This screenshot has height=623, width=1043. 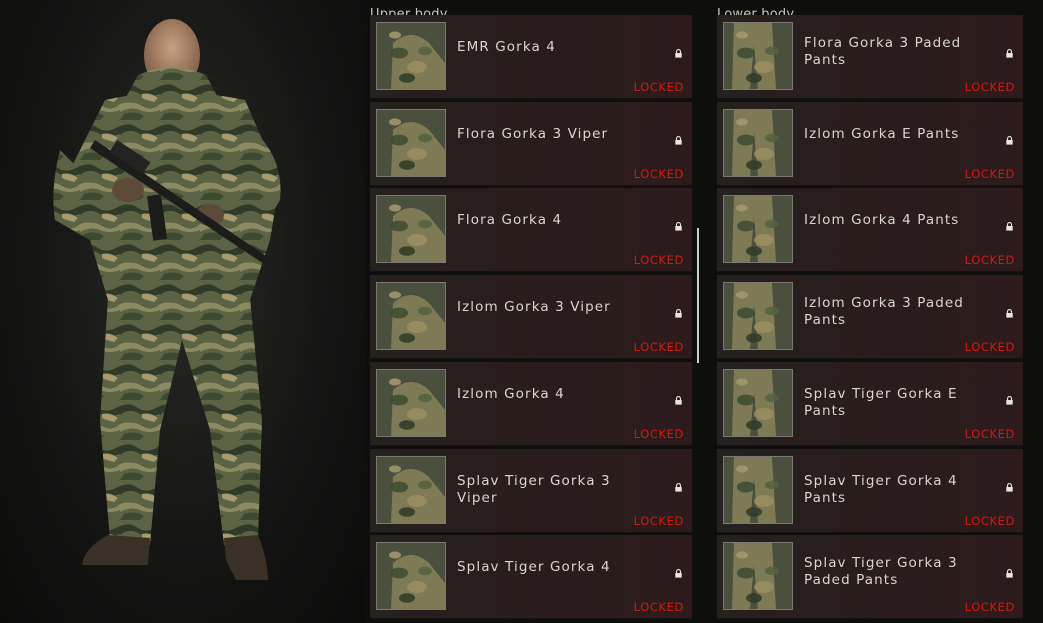 What do you see at coordinates (533, 133) in the screenshot?
I see `outfit-item-name: Flora Gorka 3 Viper` at bounding box center [533, 133].